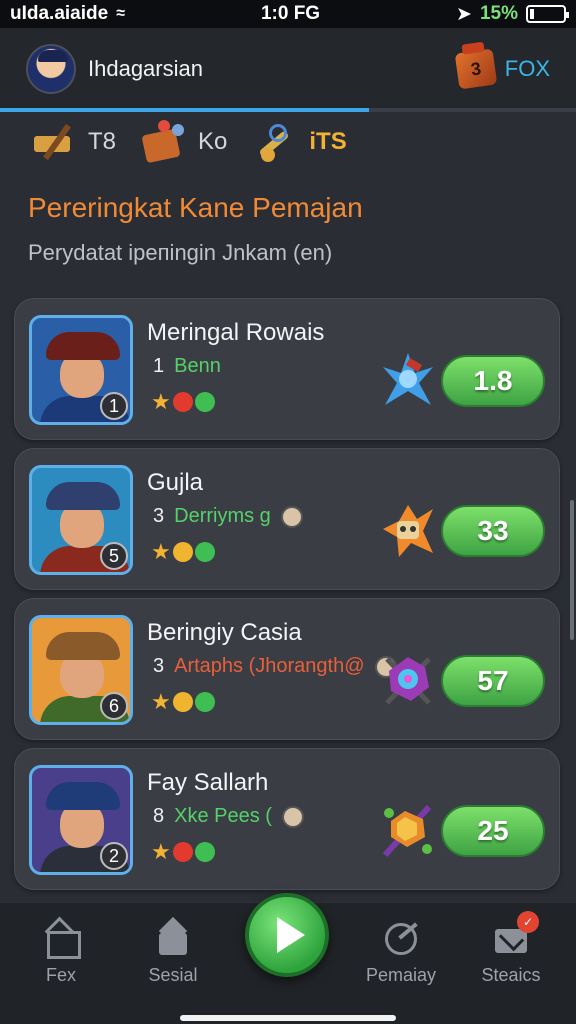 The image size is (576, 1024). I want to click on score-button: 1.8, so click(493, 381).